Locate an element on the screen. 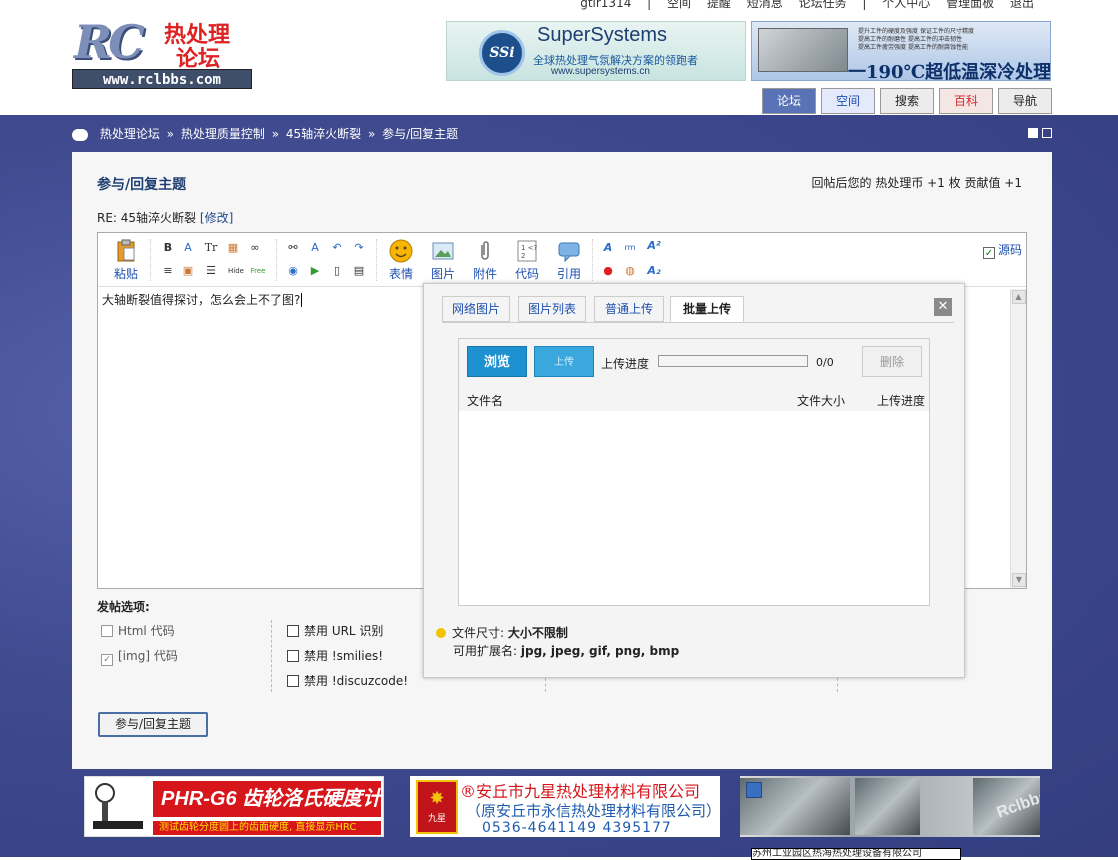 This screenshot has width=1118, height=860. rm-icon: rm is located at coordinates (630, 248).